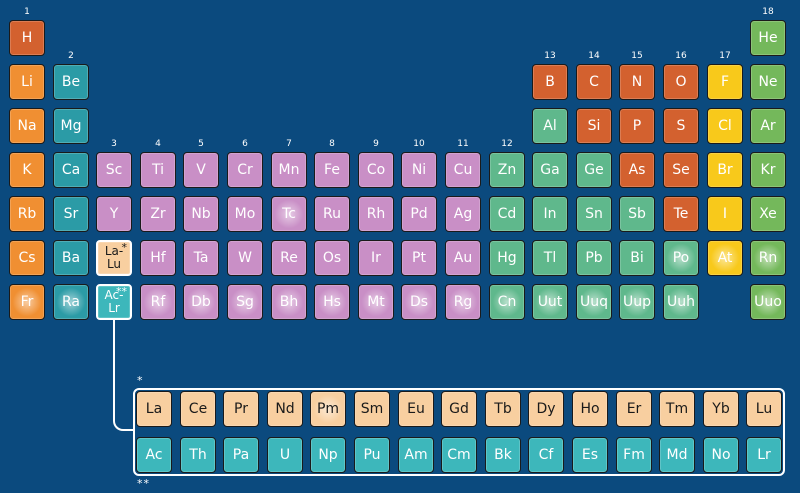  I want to click on element-rb: Rb, so click(27, 214).